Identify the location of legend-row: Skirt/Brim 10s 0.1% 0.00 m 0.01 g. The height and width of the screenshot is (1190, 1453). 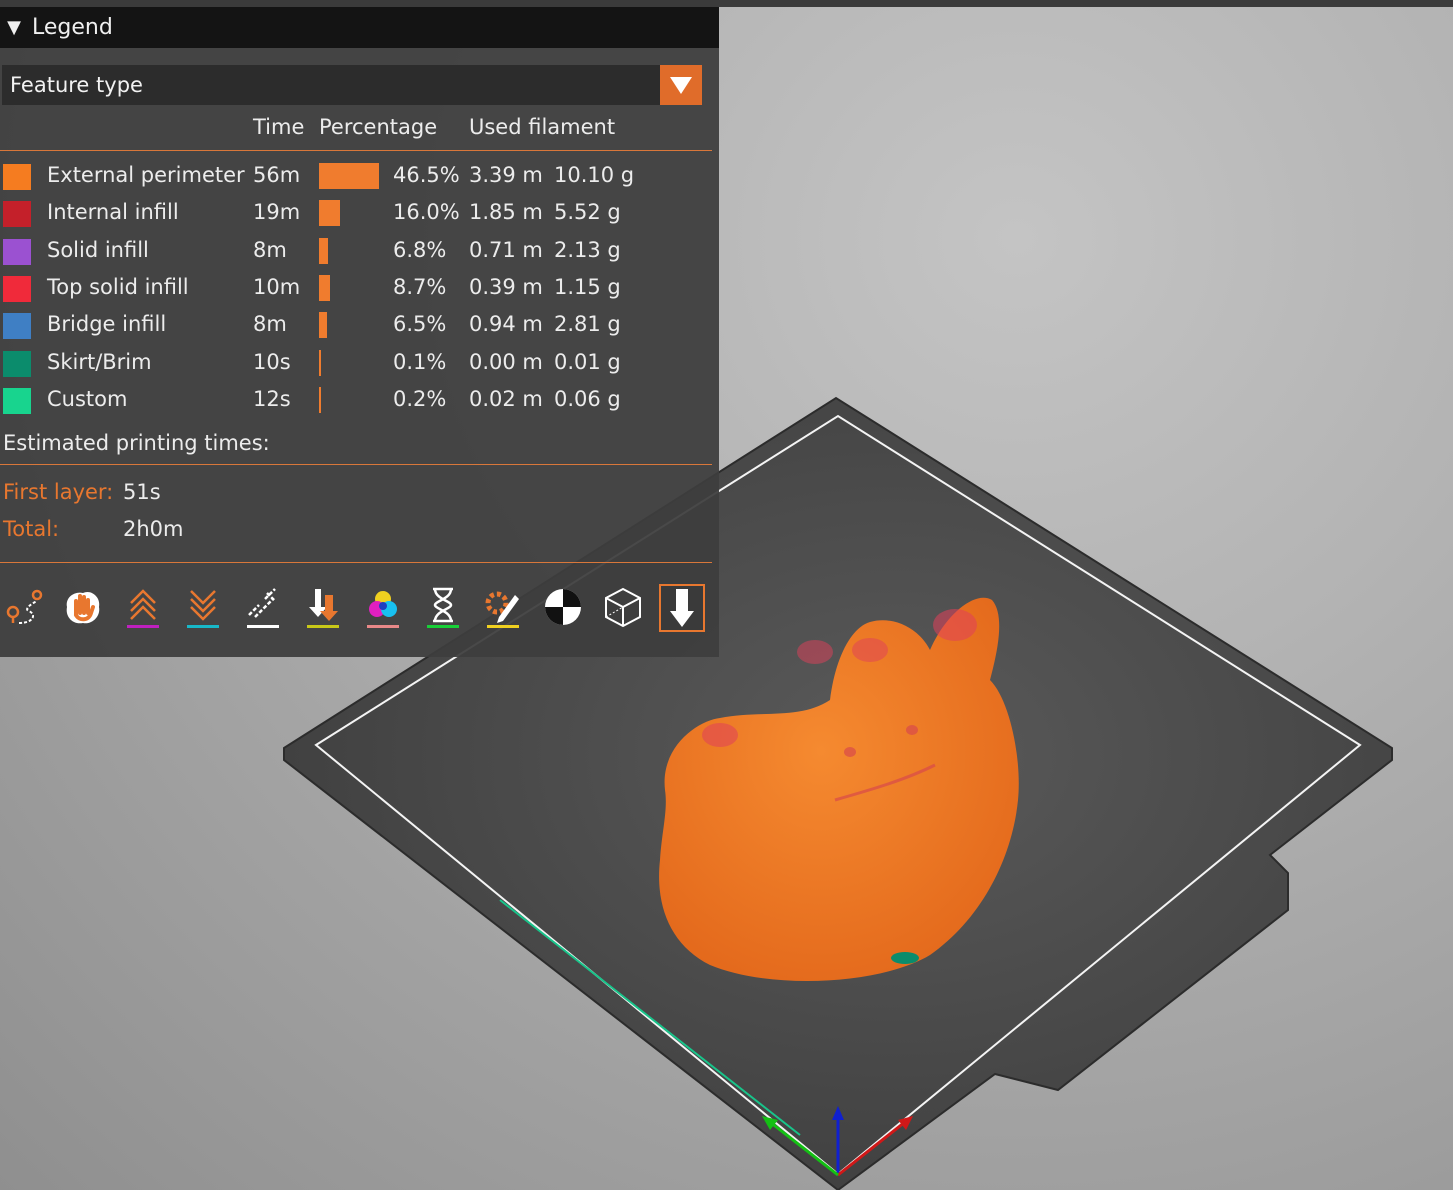
(356, 364).